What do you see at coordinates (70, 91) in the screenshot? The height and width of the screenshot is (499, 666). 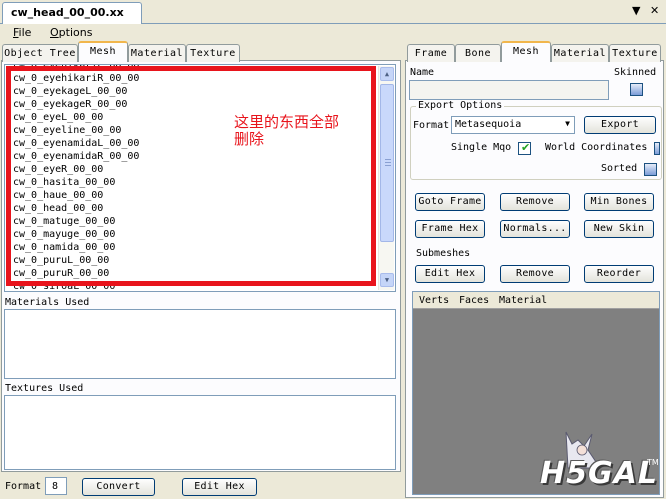 I see `mesh-list-item: cw_0_eyekageL_00_00` at bounding box center [70, 91].